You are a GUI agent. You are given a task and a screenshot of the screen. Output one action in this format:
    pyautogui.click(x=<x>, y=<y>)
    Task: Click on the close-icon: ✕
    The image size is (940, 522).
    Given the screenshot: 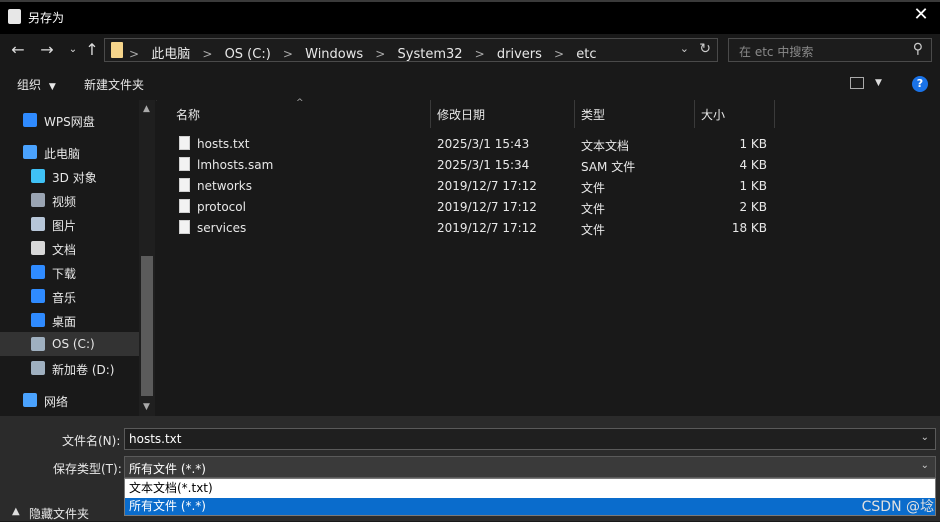 What is the action you would take?
    pyautogui.click(x=921, y=15)
    